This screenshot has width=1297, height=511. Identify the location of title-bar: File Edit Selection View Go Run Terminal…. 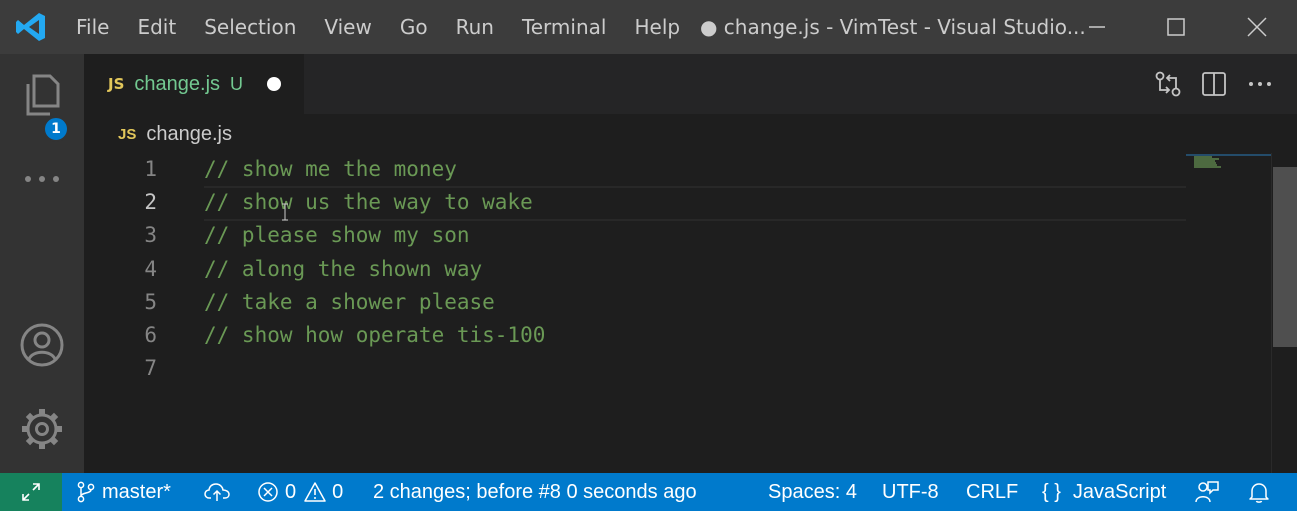
(648, 27).